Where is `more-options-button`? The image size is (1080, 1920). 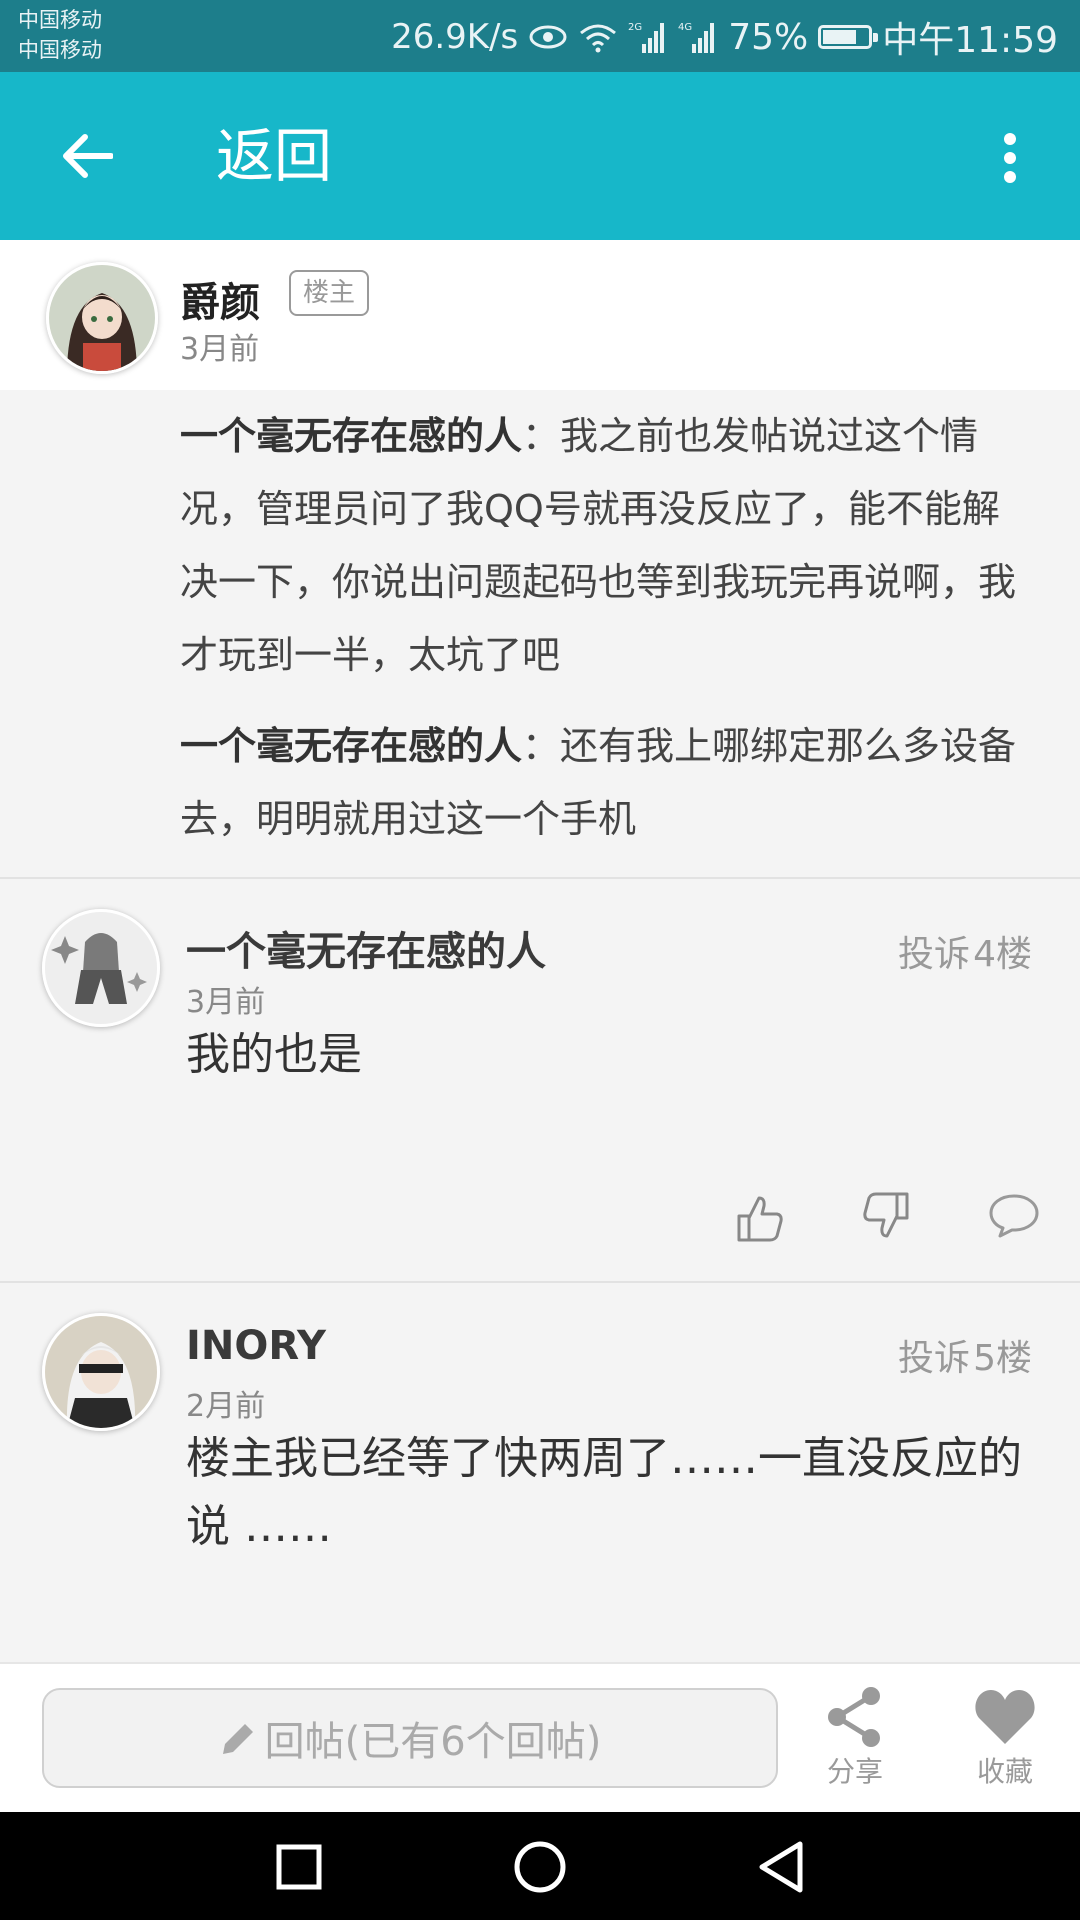 more-options-button is located at coordinates (1010, 158).